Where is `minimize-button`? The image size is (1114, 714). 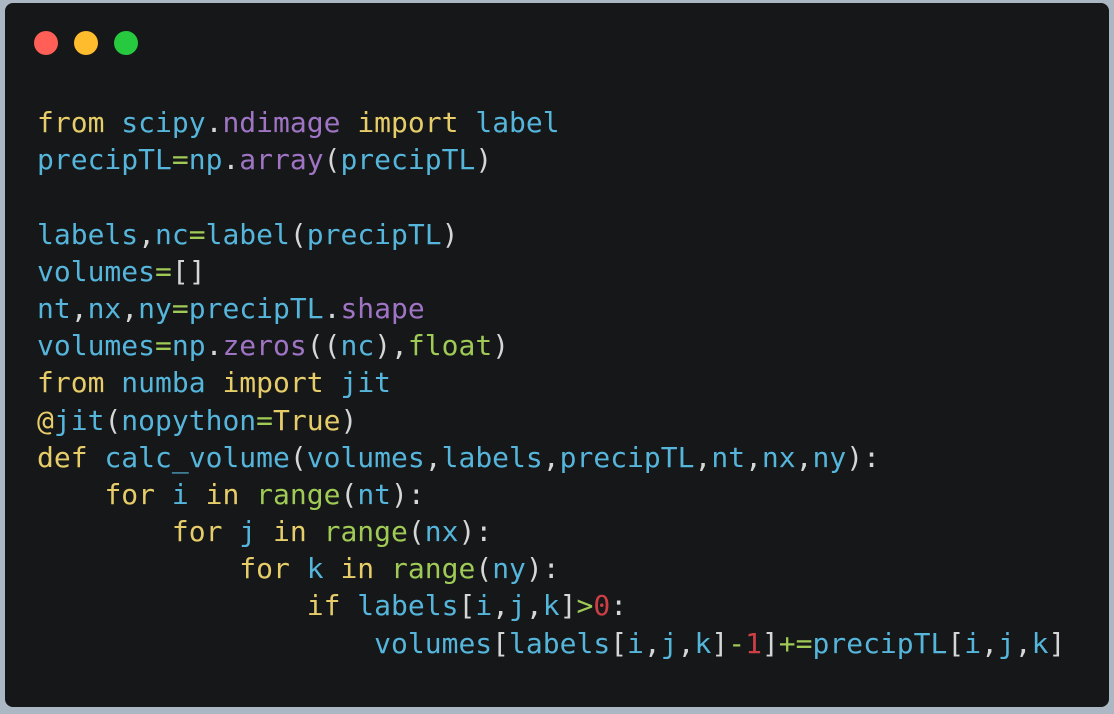
minimize-button is located at coordinates (86, 43).